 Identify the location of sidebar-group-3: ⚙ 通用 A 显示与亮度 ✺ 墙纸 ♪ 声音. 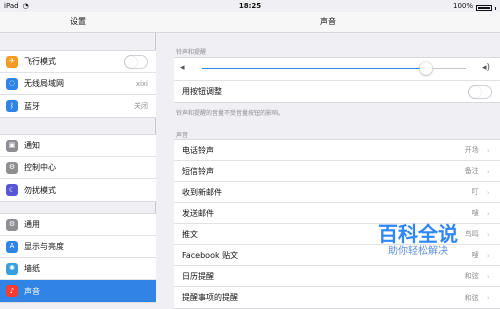
(78, 258).